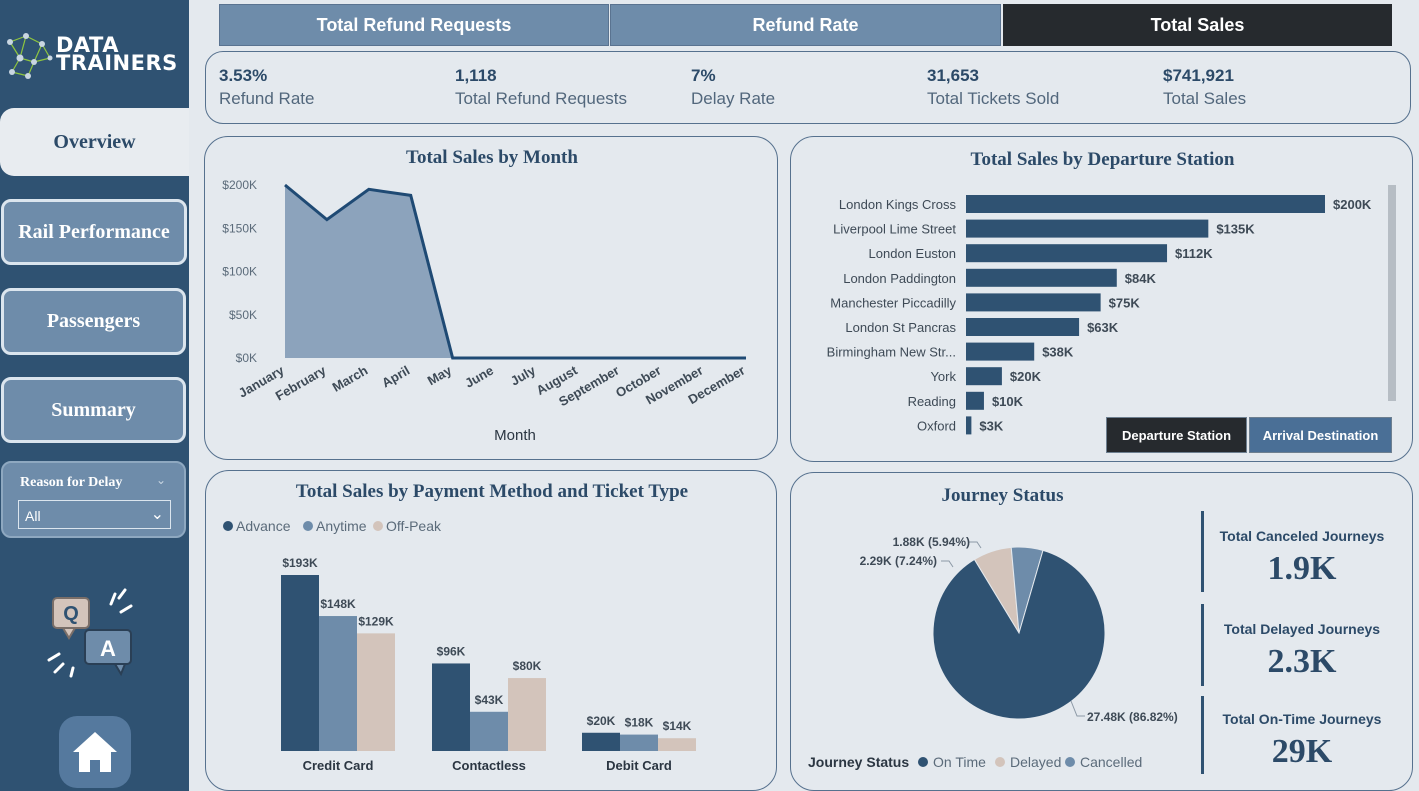 The height and width of the screenshot is (791, 1419). I want to click on kpi-label: Total Tickets Sold, so click(993, 98).